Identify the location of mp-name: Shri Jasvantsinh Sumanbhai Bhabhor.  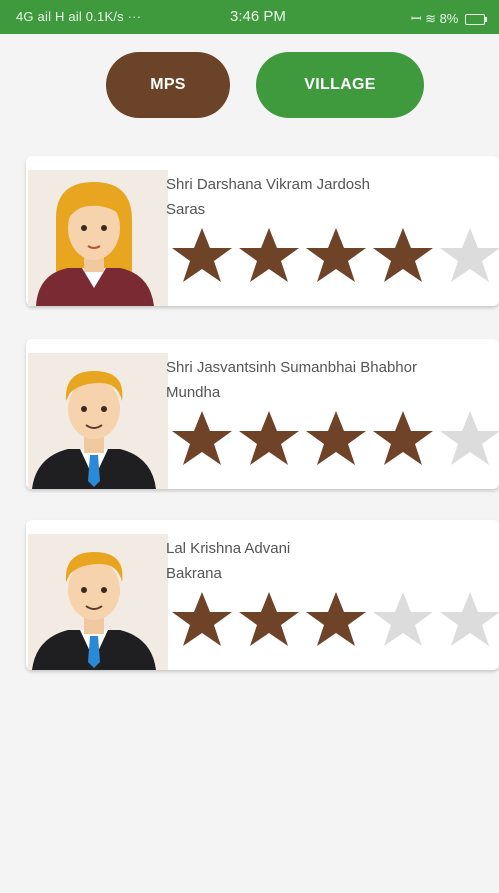
(291, 367).